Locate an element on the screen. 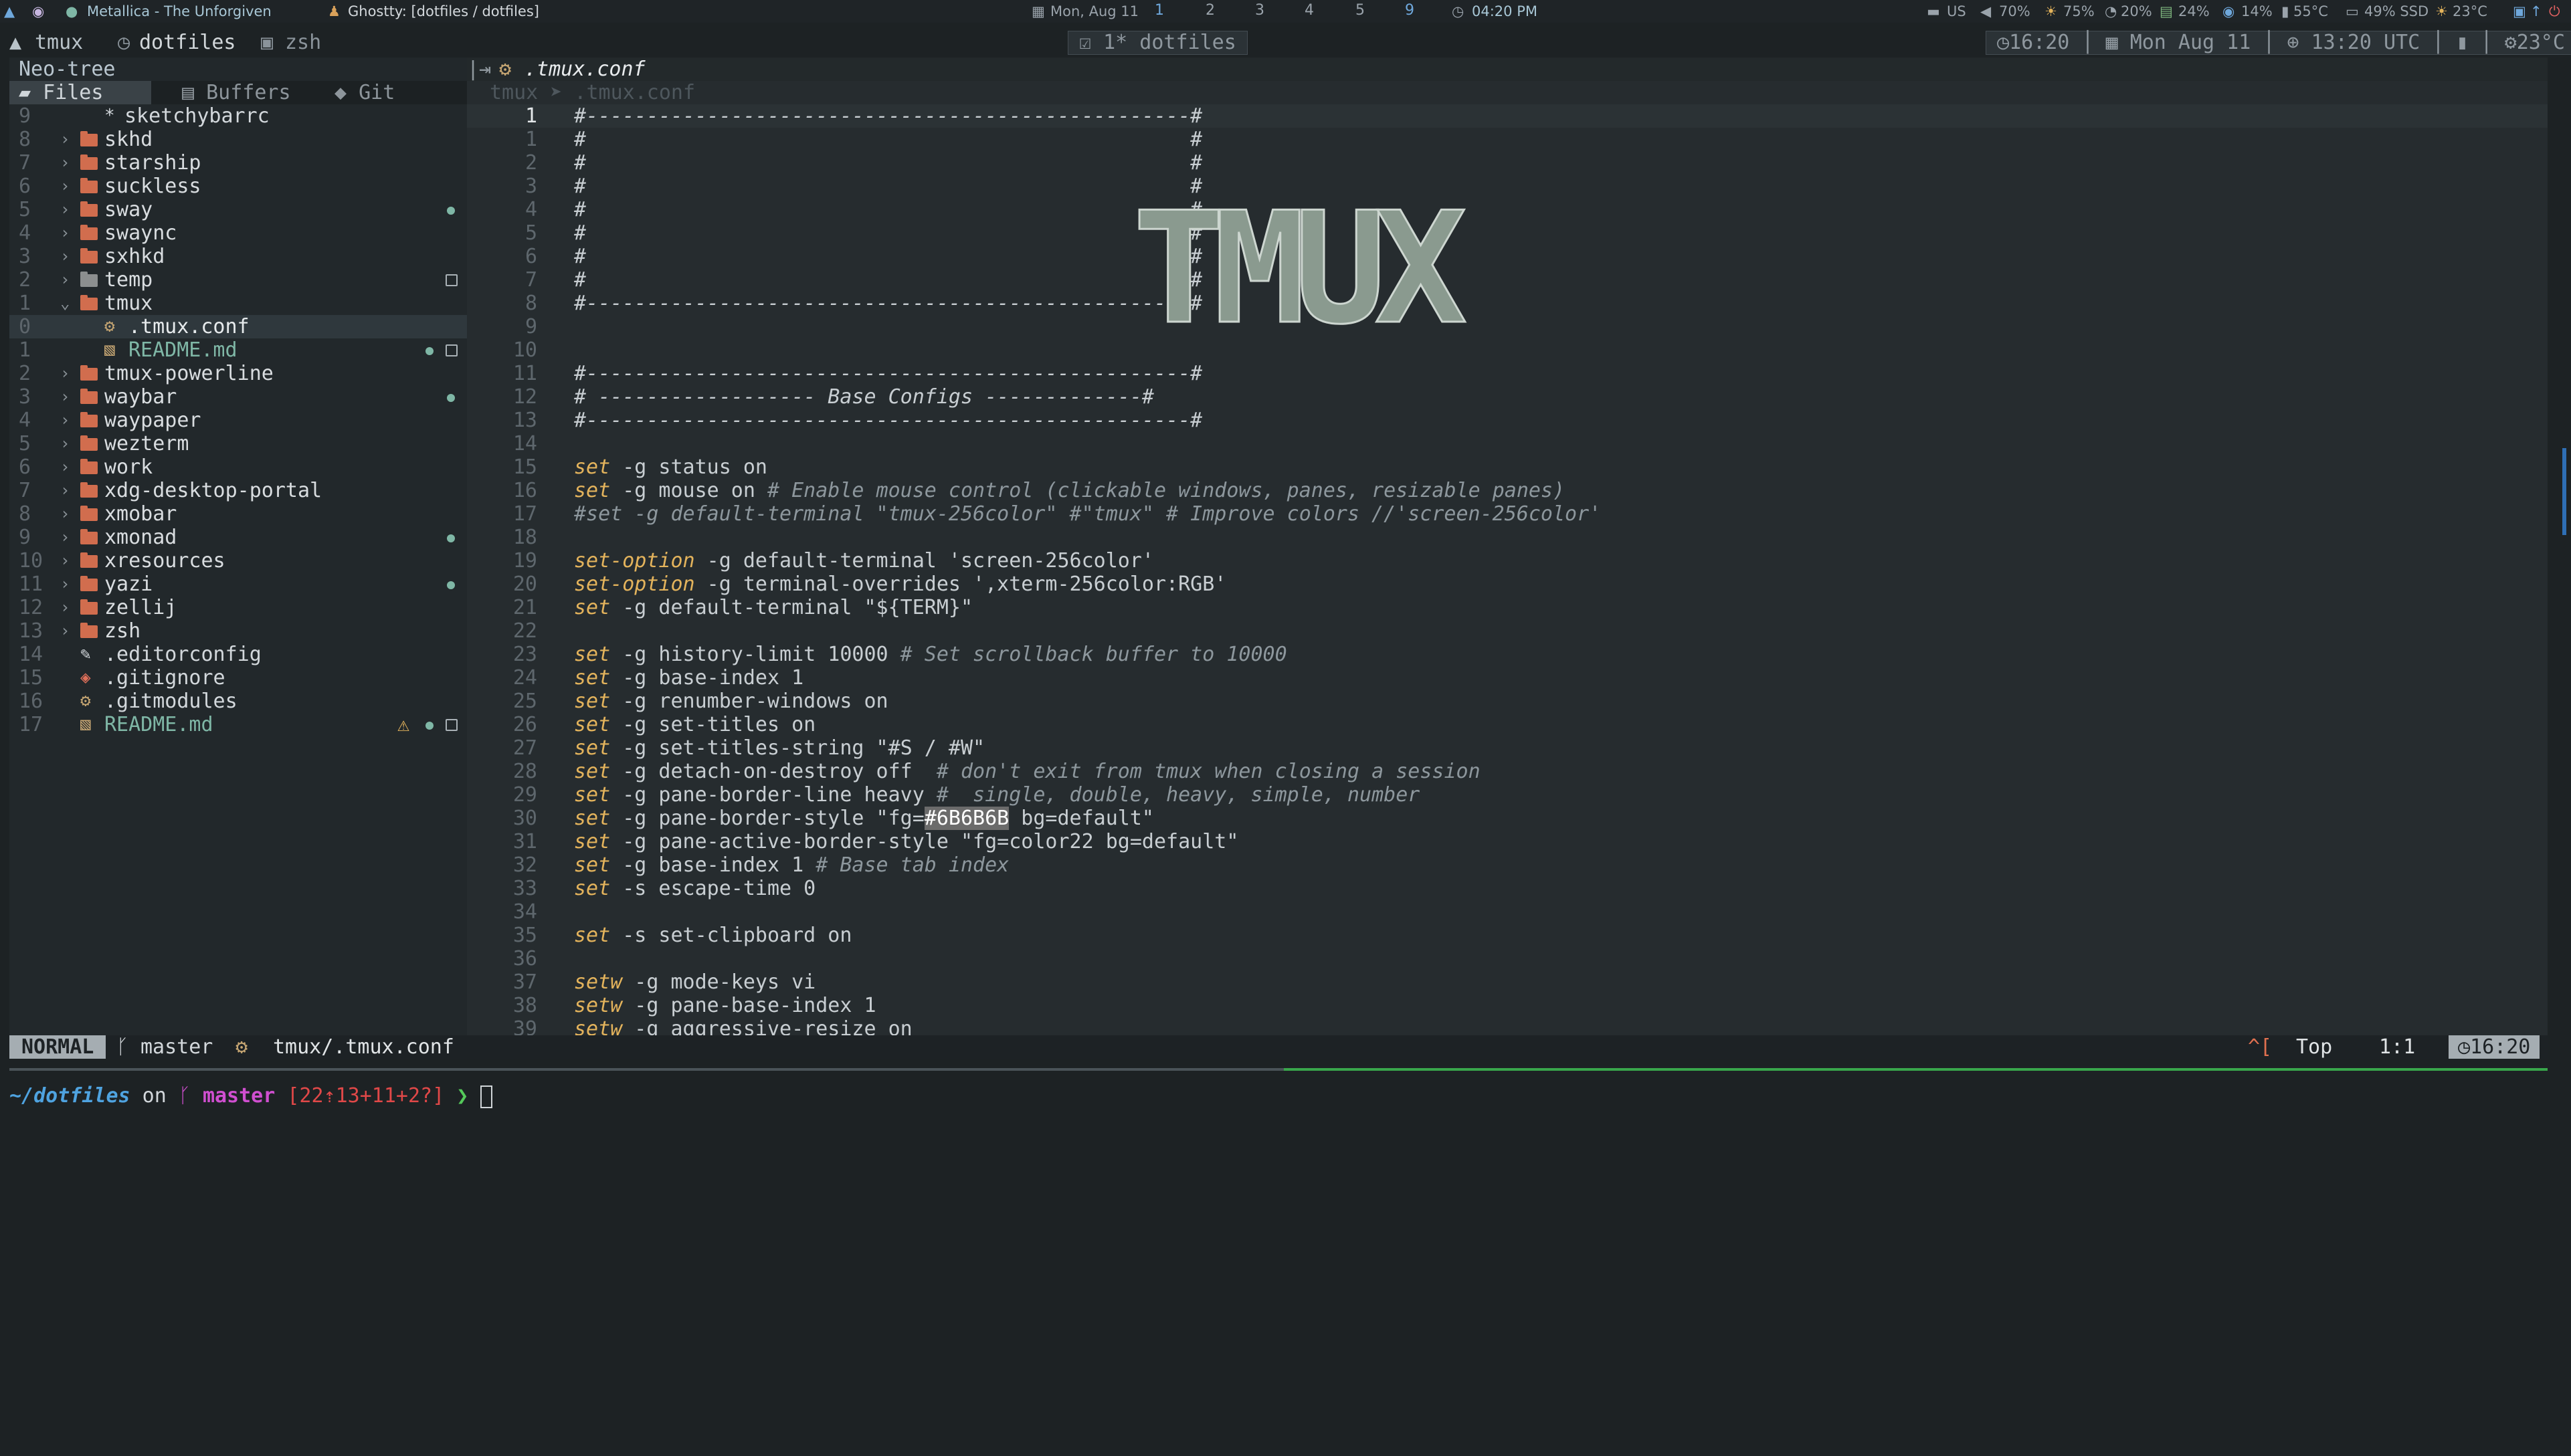  code-line: 25 set -g renumber-windows on is located at coordinates (1507, 701).